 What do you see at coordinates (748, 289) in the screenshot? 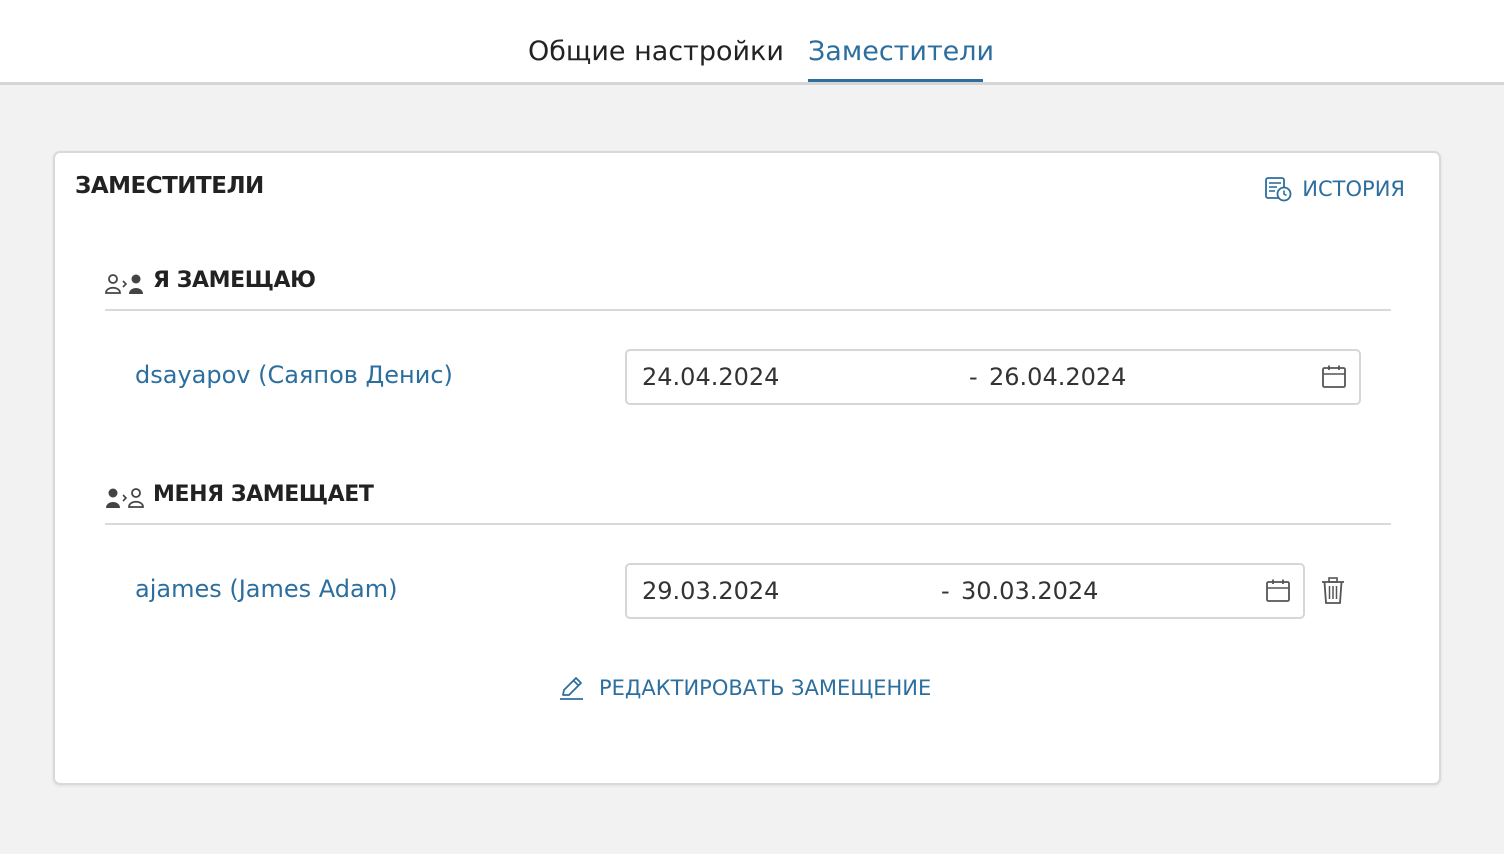
I see `section-i-replace-header: Я ЗАМЕЩАЮ` at bounding box center [748, 289].